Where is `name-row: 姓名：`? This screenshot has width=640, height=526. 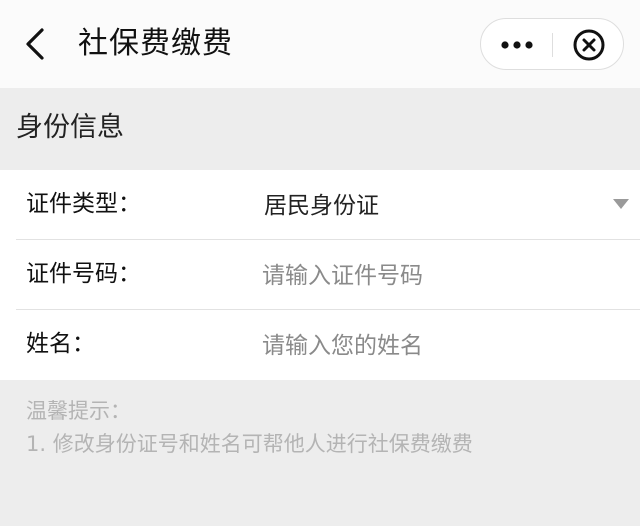 name-row: 姓名： is located at coordinates (320, 345).